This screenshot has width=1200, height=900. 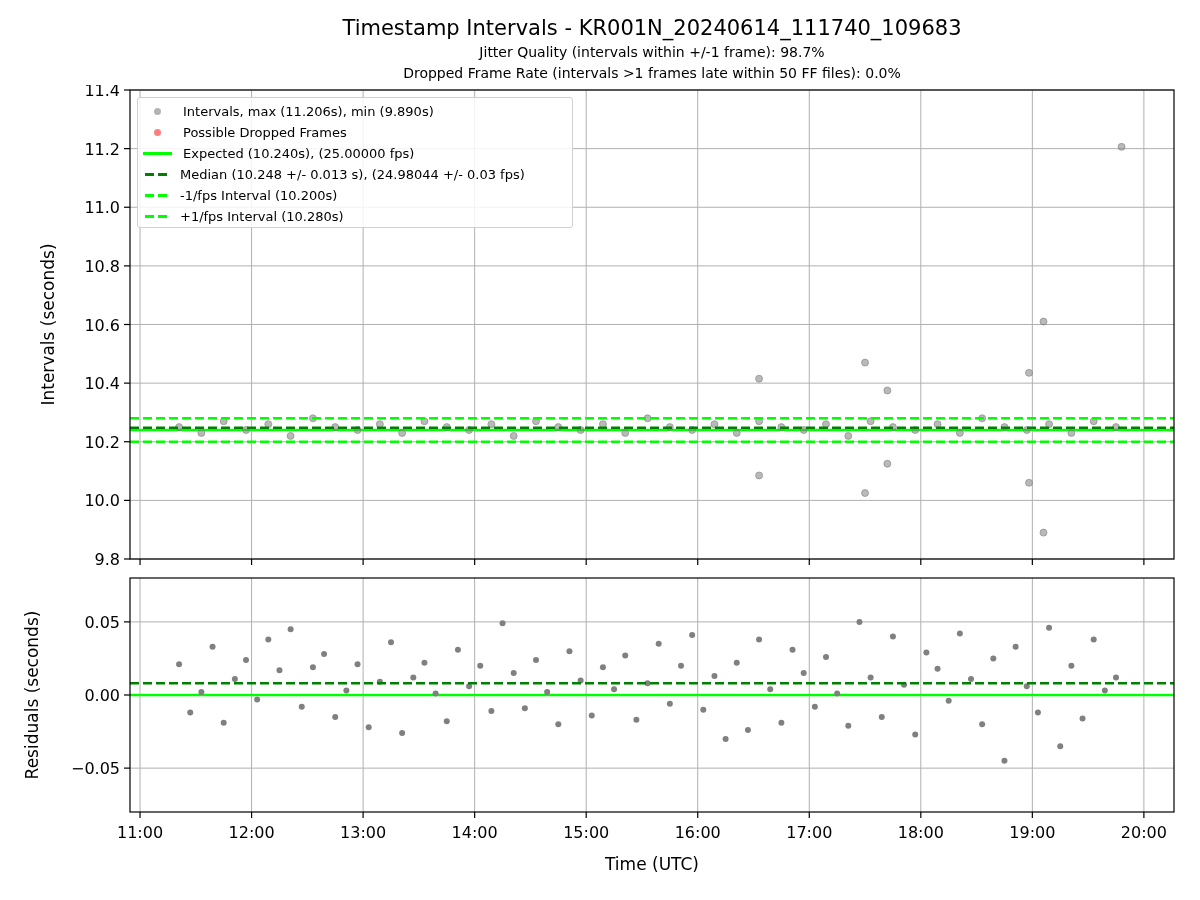 I want to click on tick-label: 14:00, so click(x=474, y=832).